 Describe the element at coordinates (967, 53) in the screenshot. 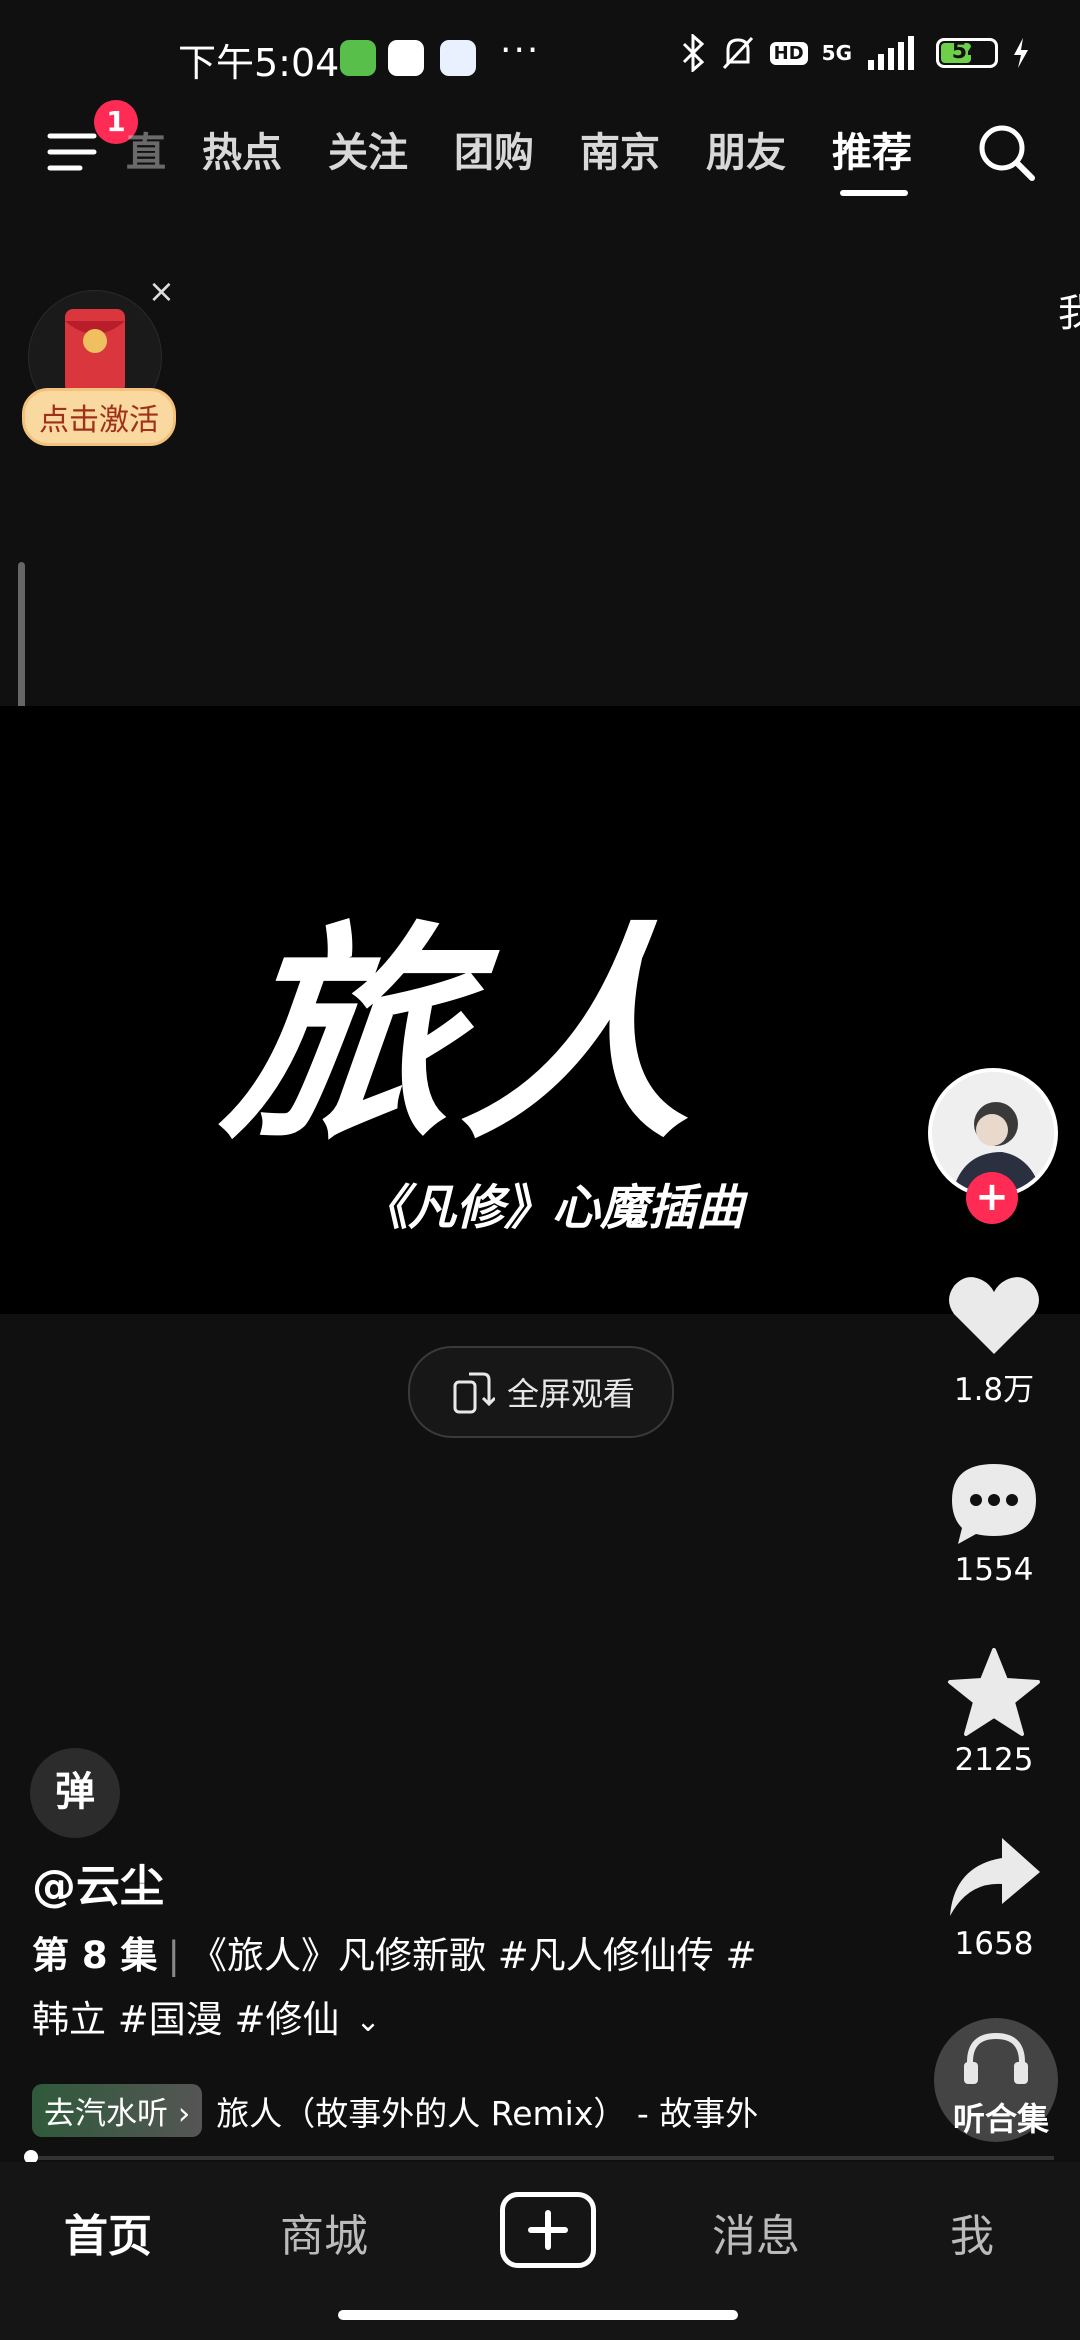

I see `battery-indicator: 54` at that location.